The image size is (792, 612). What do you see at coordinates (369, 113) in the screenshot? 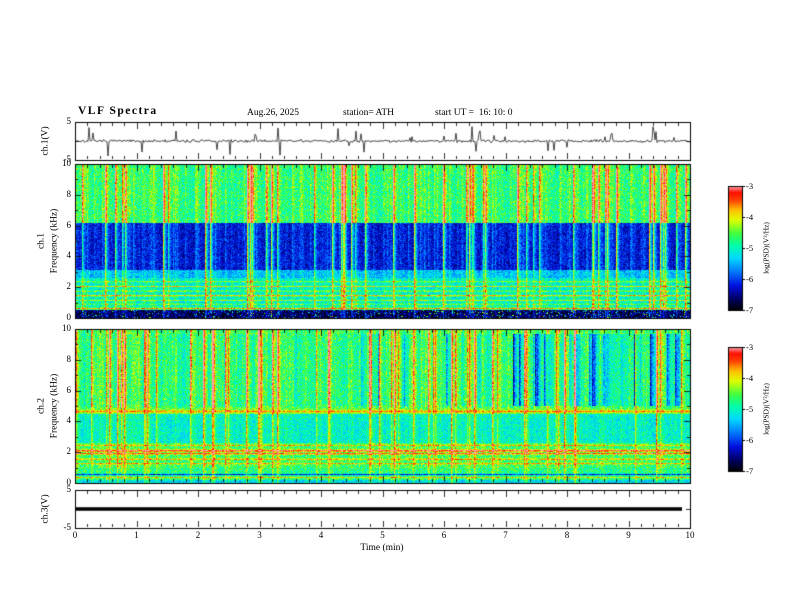
I see `station-label: station= ATH` at bounding box center [369, 113].